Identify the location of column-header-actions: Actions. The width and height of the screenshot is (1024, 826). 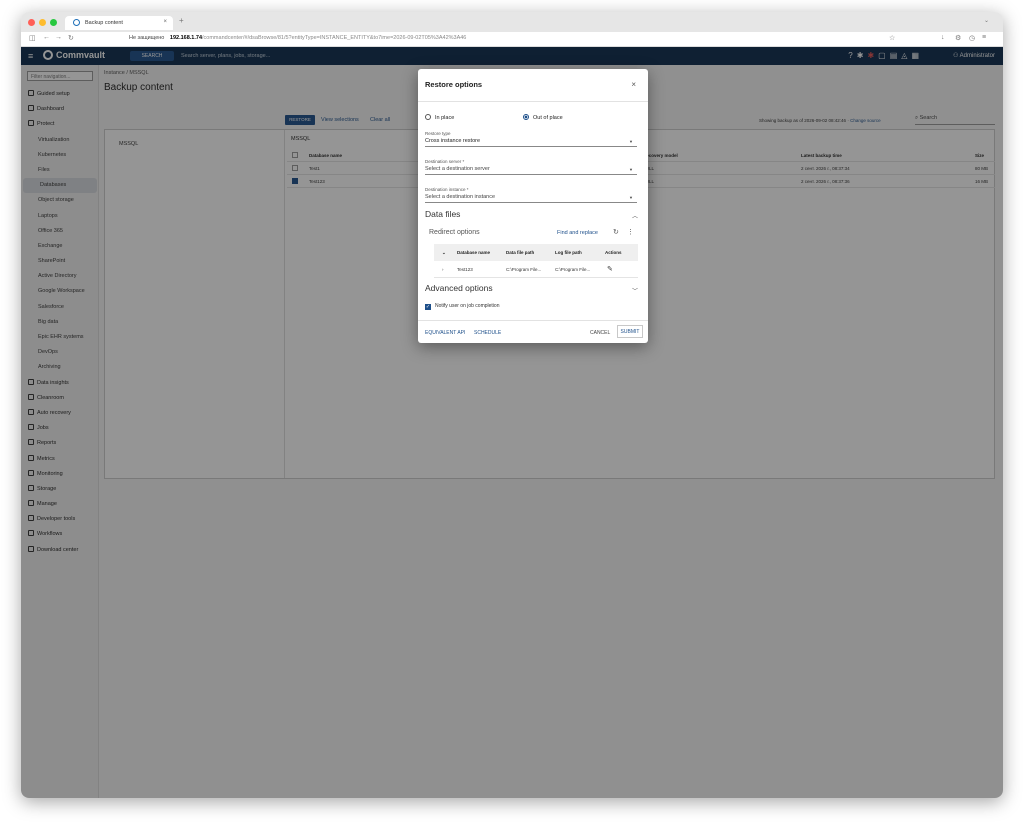
(613, 252).